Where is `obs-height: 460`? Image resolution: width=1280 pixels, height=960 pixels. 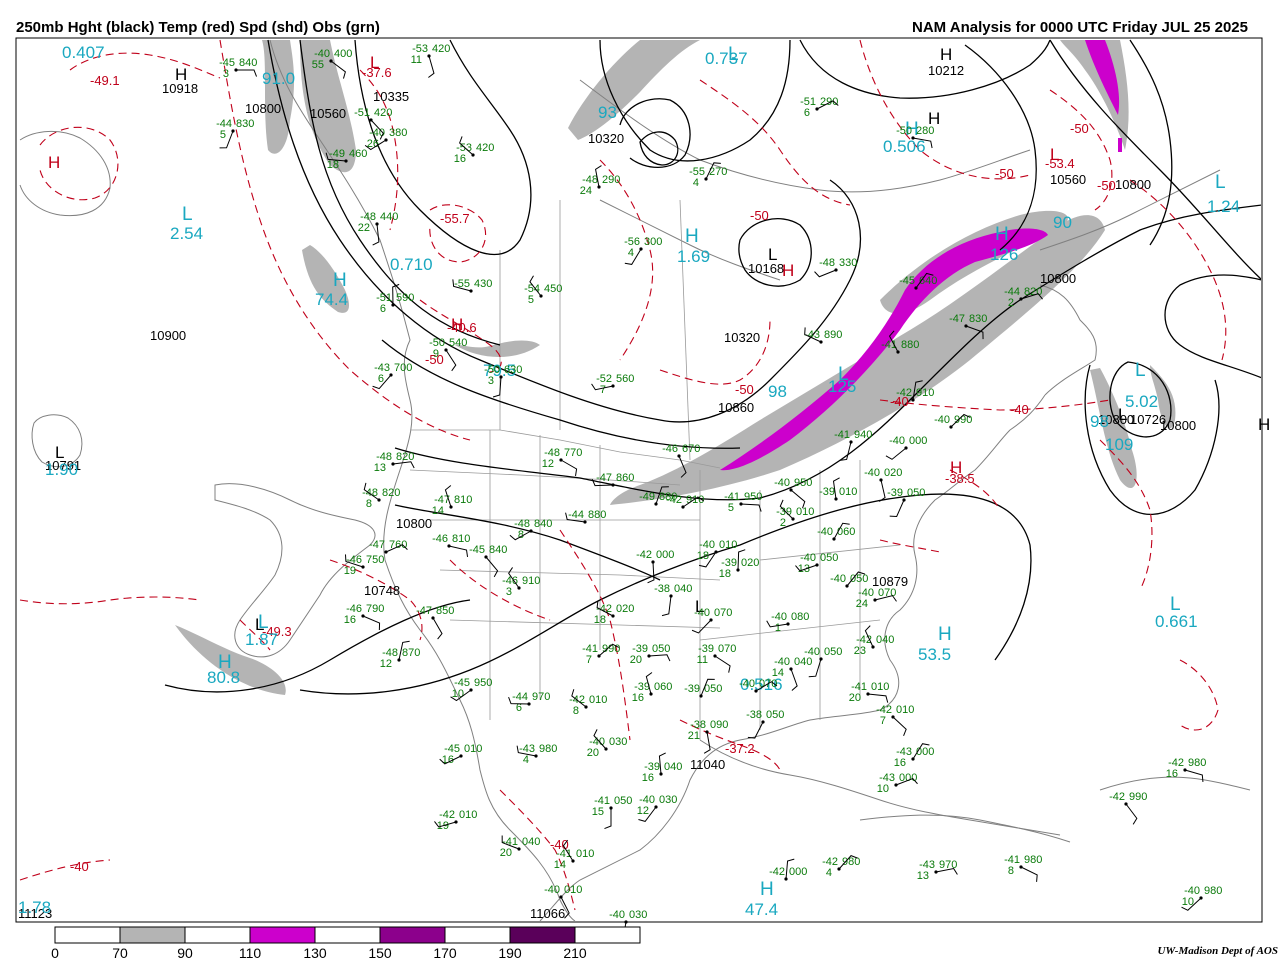 obs-height: 460 is located at coordinates (358, 154).